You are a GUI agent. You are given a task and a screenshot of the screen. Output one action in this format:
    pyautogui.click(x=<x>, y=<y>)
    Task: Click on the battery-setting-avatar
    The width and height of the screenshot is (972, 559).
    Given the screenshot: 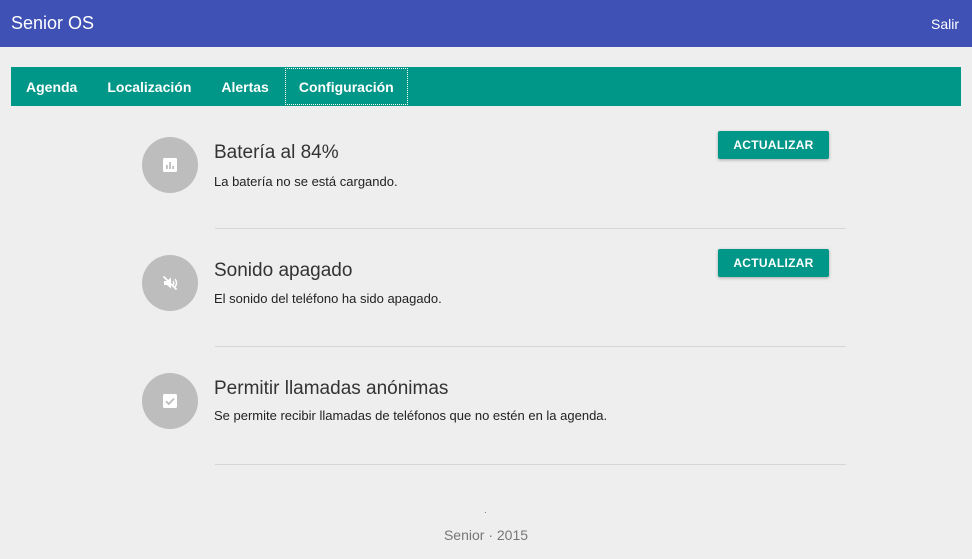 What is the action you would take?
    pyautogui.click(x=170, y=165)
    